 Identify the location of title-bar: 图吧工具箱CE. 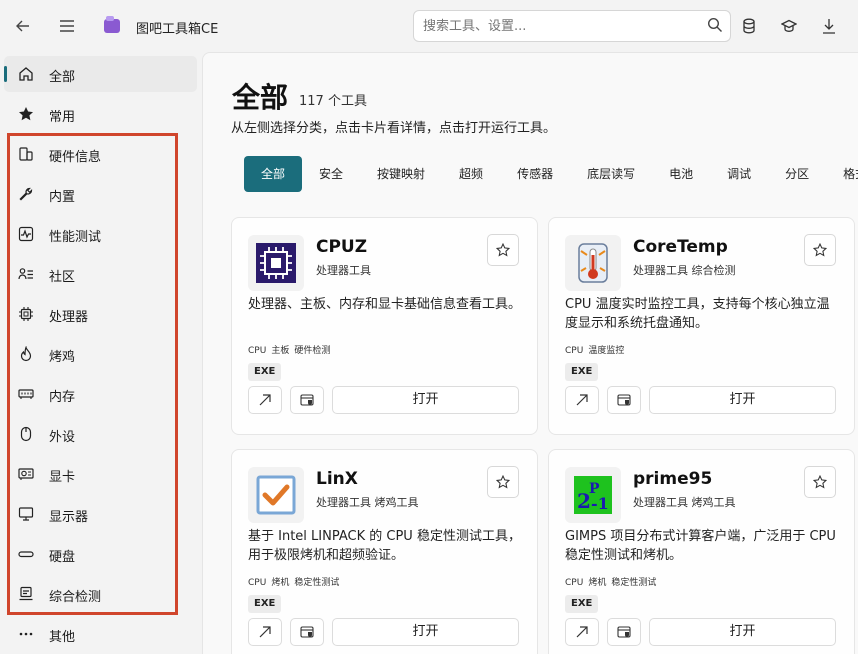
(429, 26).